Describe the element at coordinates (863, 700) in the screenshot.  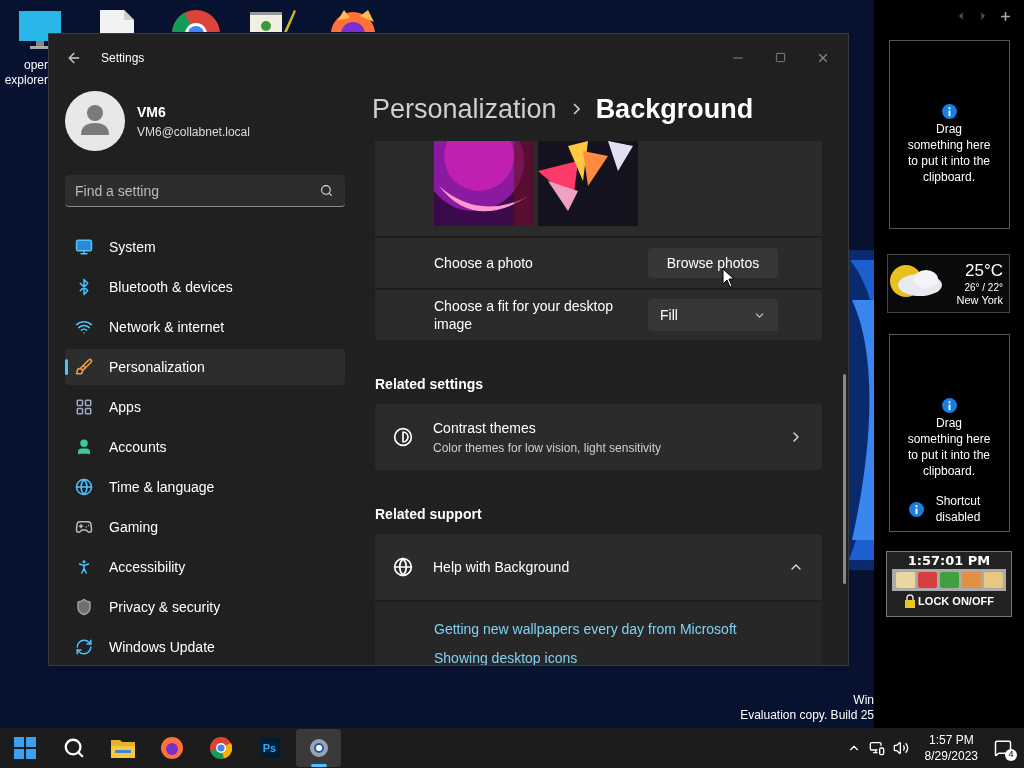
I see `evaluation-watermark: Win` at that location.